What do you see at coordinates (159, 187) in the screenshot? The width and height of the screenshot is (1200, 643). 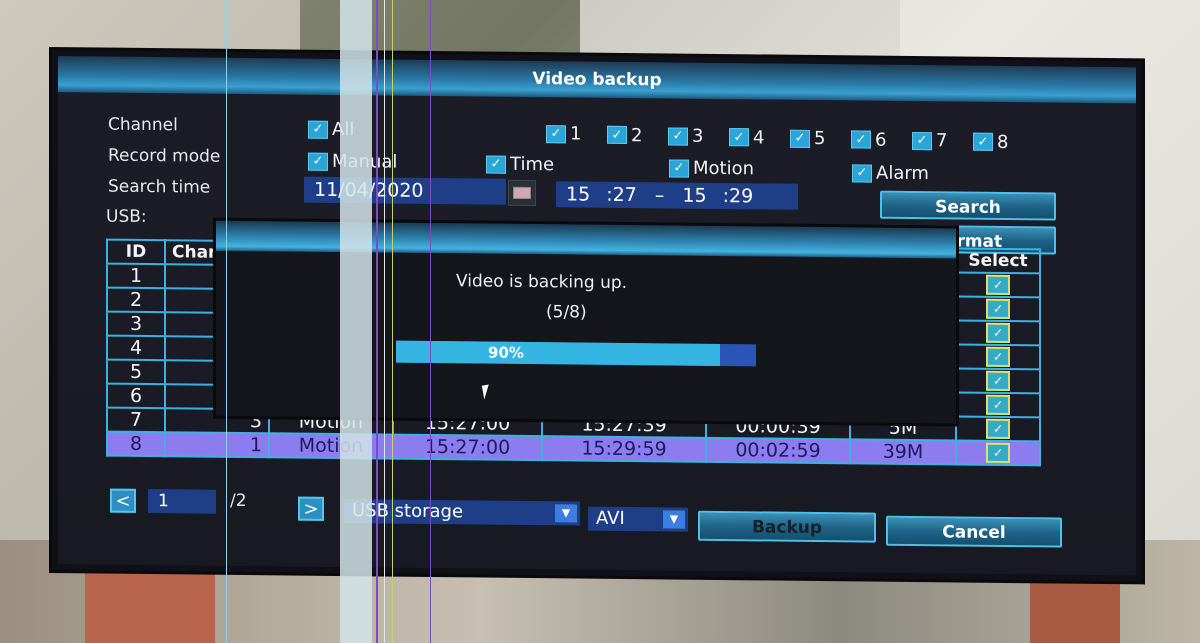 I see `search-time-label: Search time` at bounding box center [159, 187].